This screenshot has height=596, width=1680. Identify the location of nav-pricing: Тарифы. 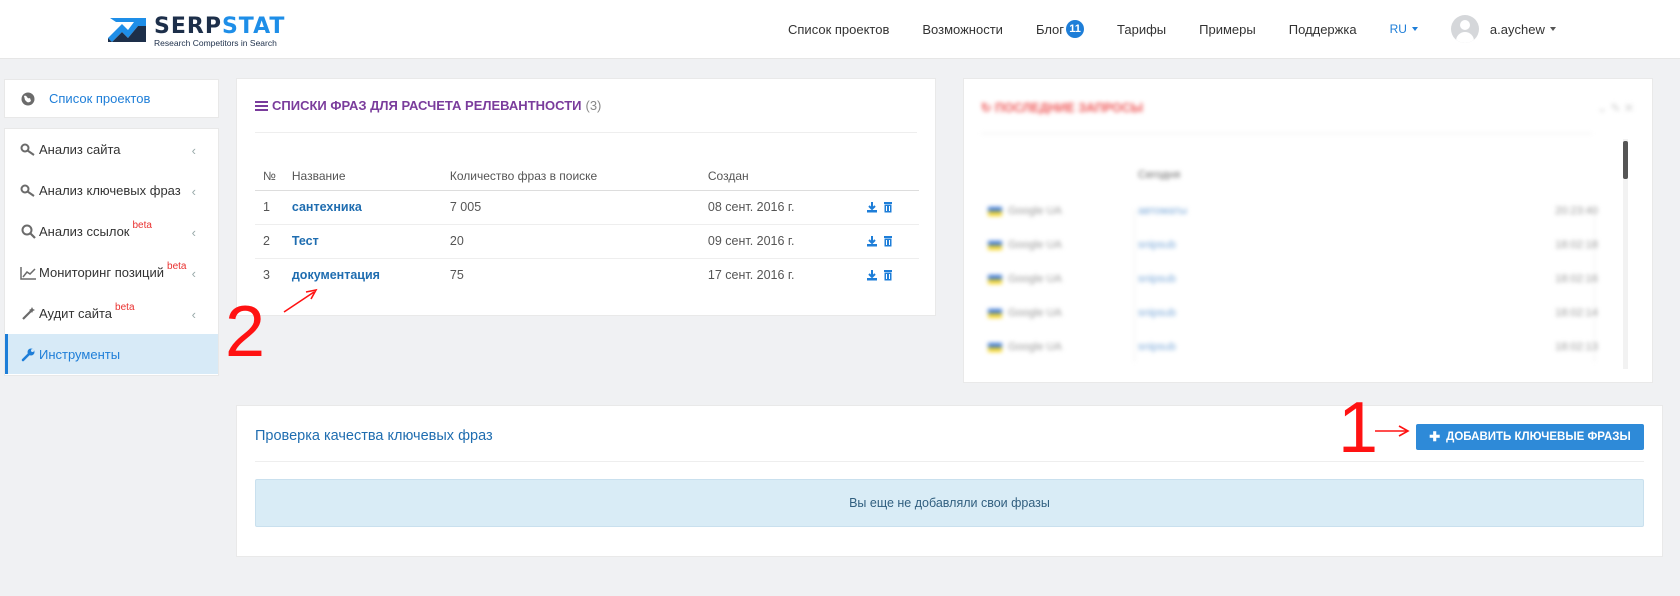
(1141, 29).